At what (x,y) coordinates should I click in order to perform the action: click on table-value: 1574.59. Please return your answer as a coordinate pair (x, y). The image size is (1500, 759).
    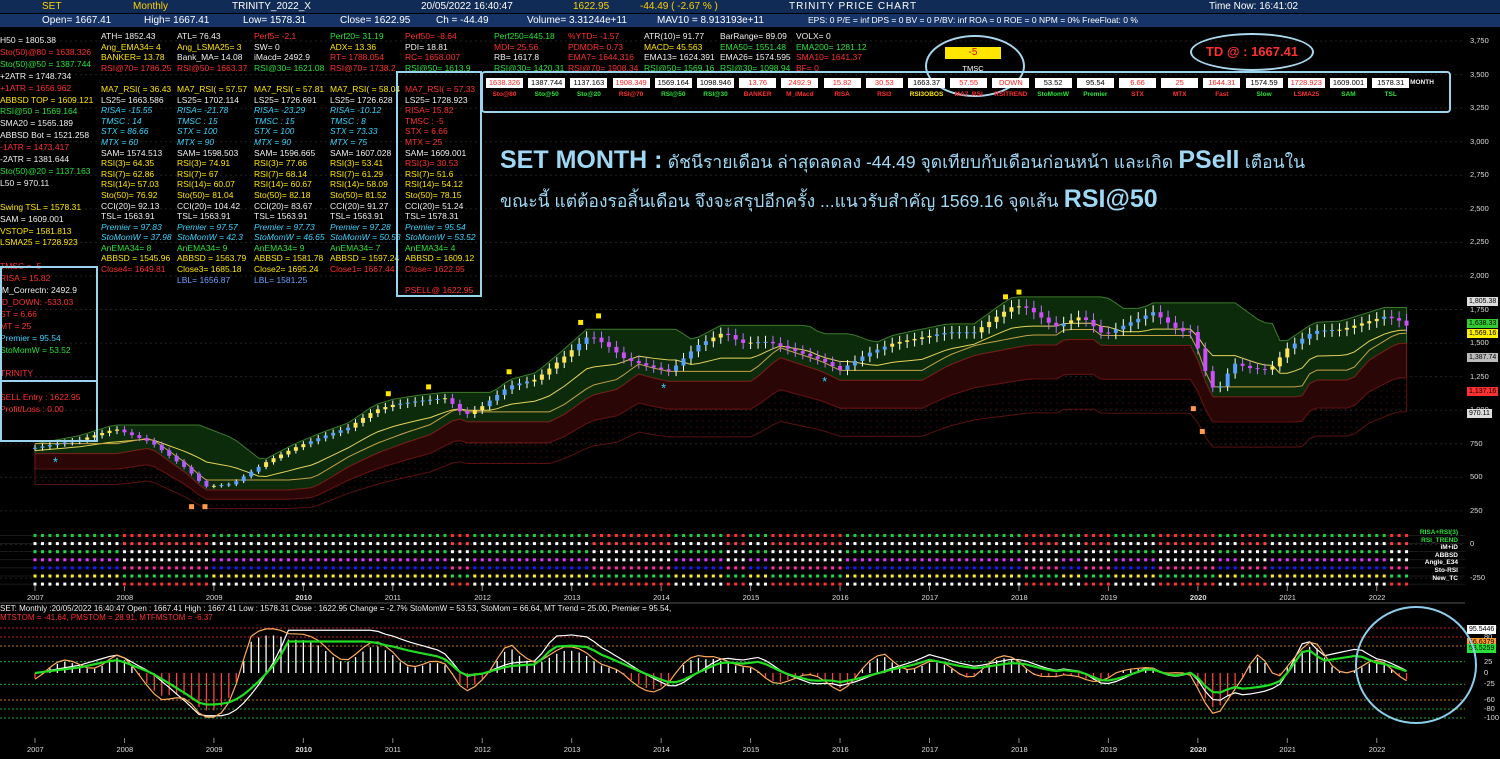
    Looking at the image, I should click on (1264, 83).